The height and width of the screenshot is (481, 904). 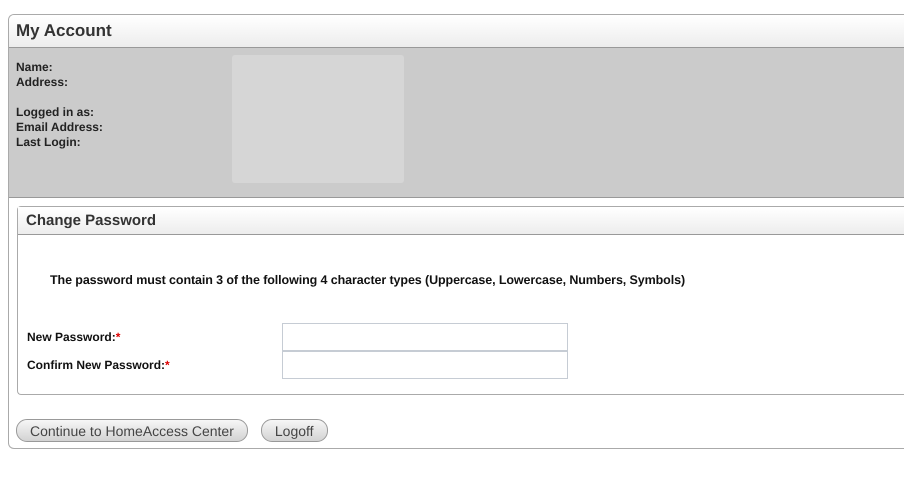 I want to click on field-label: Address:, so click(x=43, y=82).